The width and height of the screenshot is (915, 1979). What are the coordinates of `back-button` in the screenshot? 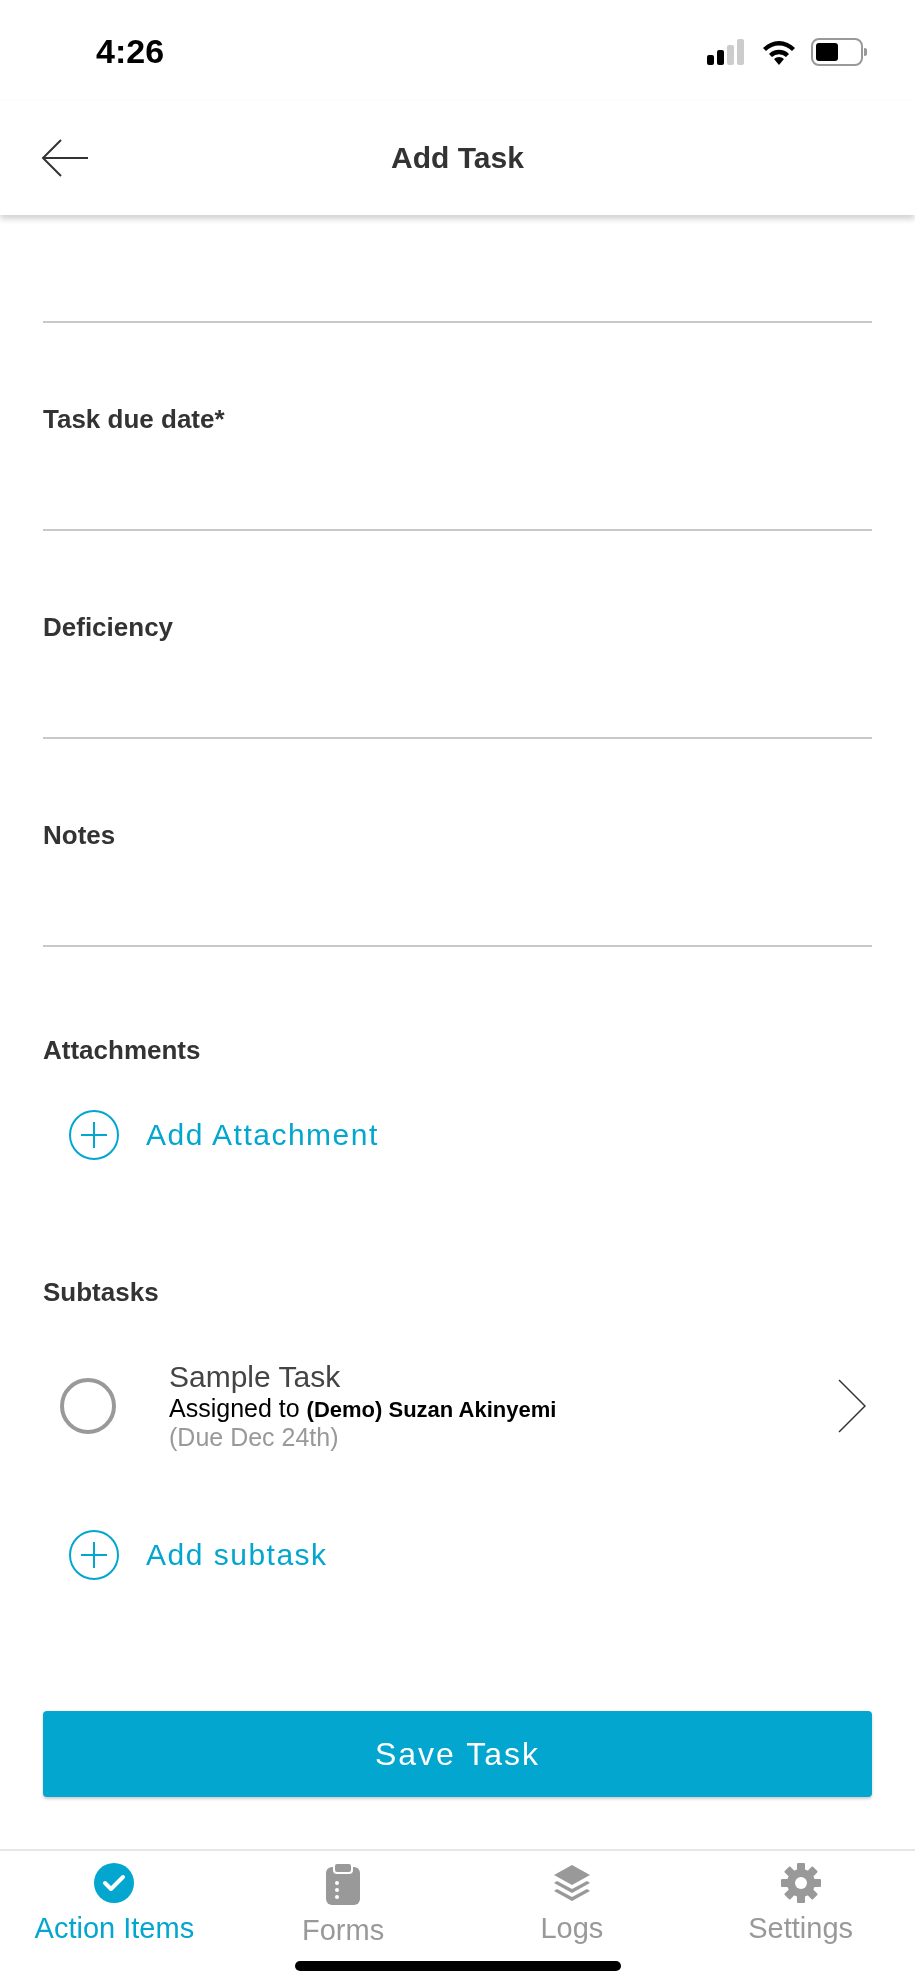 It's located at (65, 158).